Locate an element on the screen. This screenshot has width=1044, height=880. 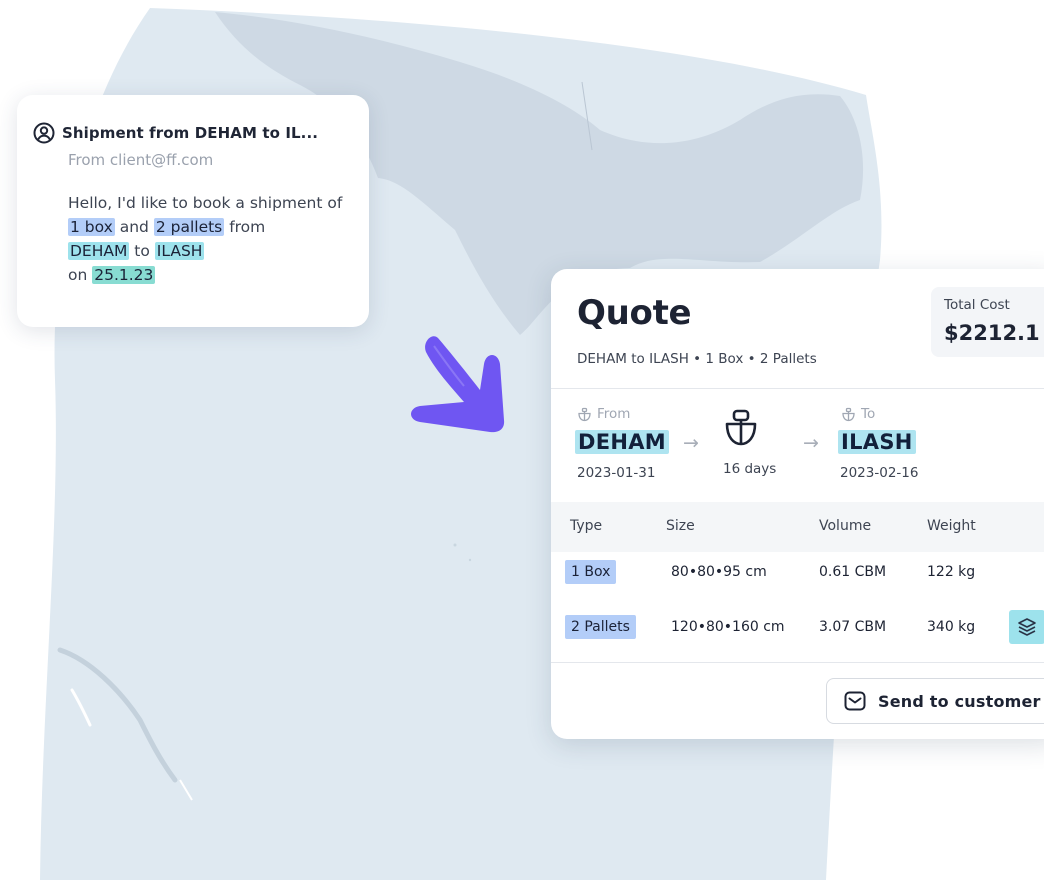
total-cost-label: Total Cost is located at coordinates (977, 305).